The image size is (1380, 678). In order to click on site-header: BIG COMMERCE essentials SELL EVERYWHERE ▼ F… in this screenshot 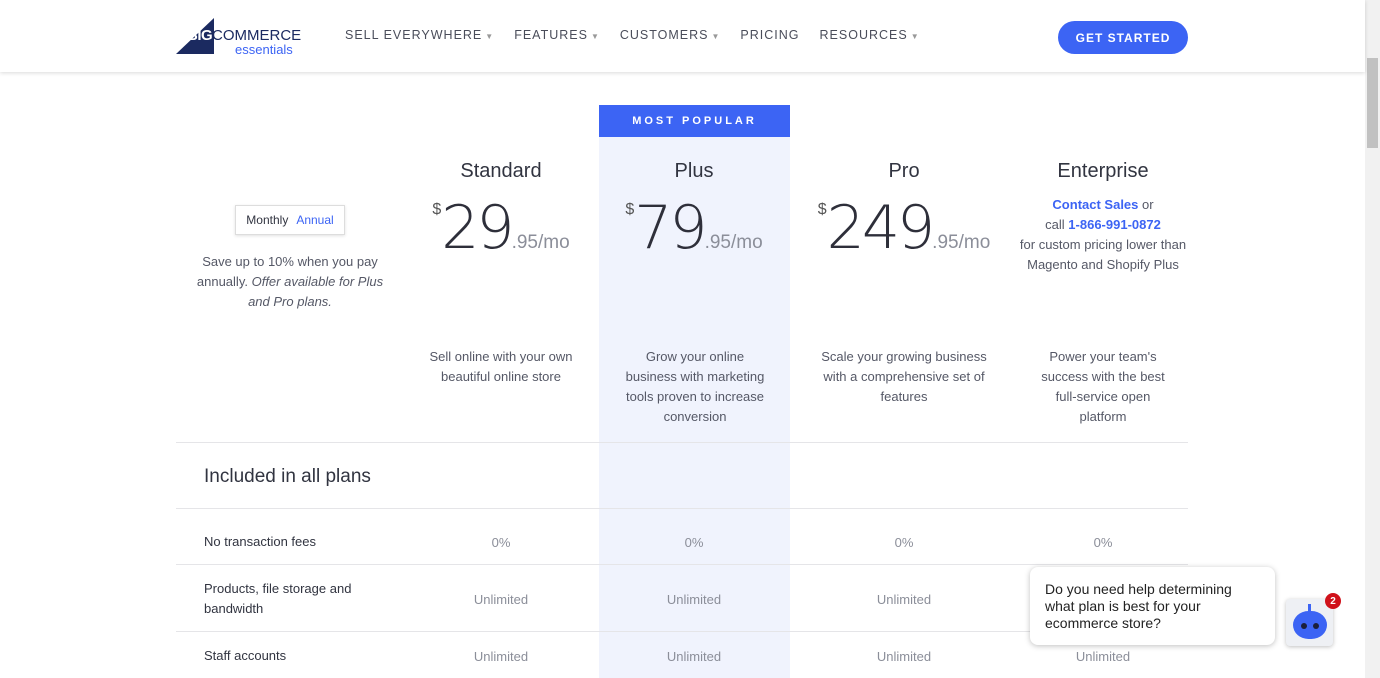, I will do `click(682, 36)`.